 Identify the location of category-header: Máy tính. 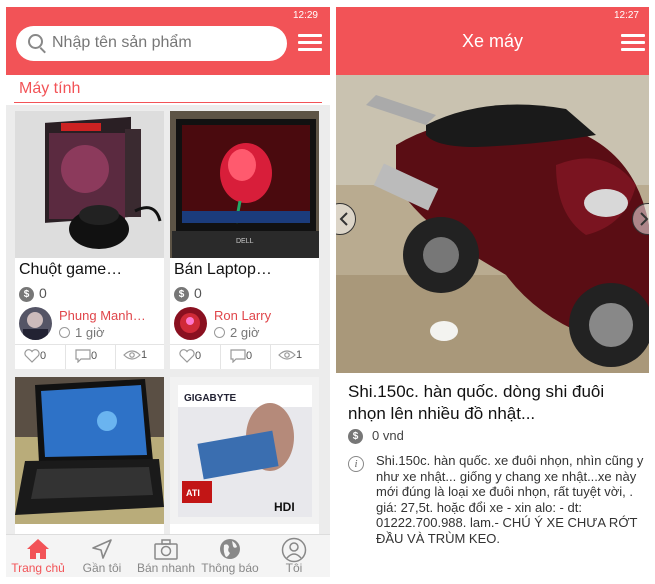
(168, 90).